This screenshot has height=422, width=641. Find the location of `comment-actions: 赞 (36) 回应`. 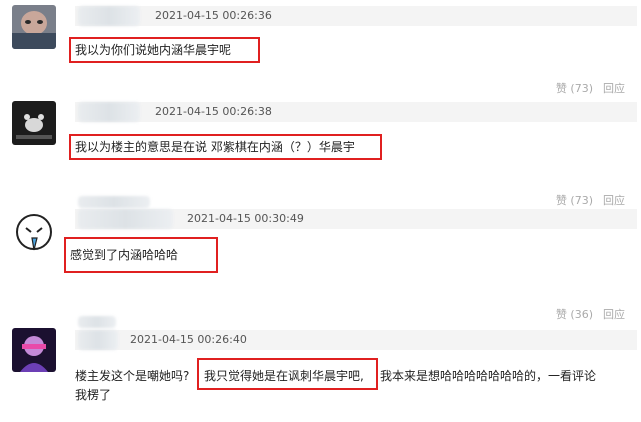

comment-actions: 赞 (36) 回应 is located at coordinates (585, 314).